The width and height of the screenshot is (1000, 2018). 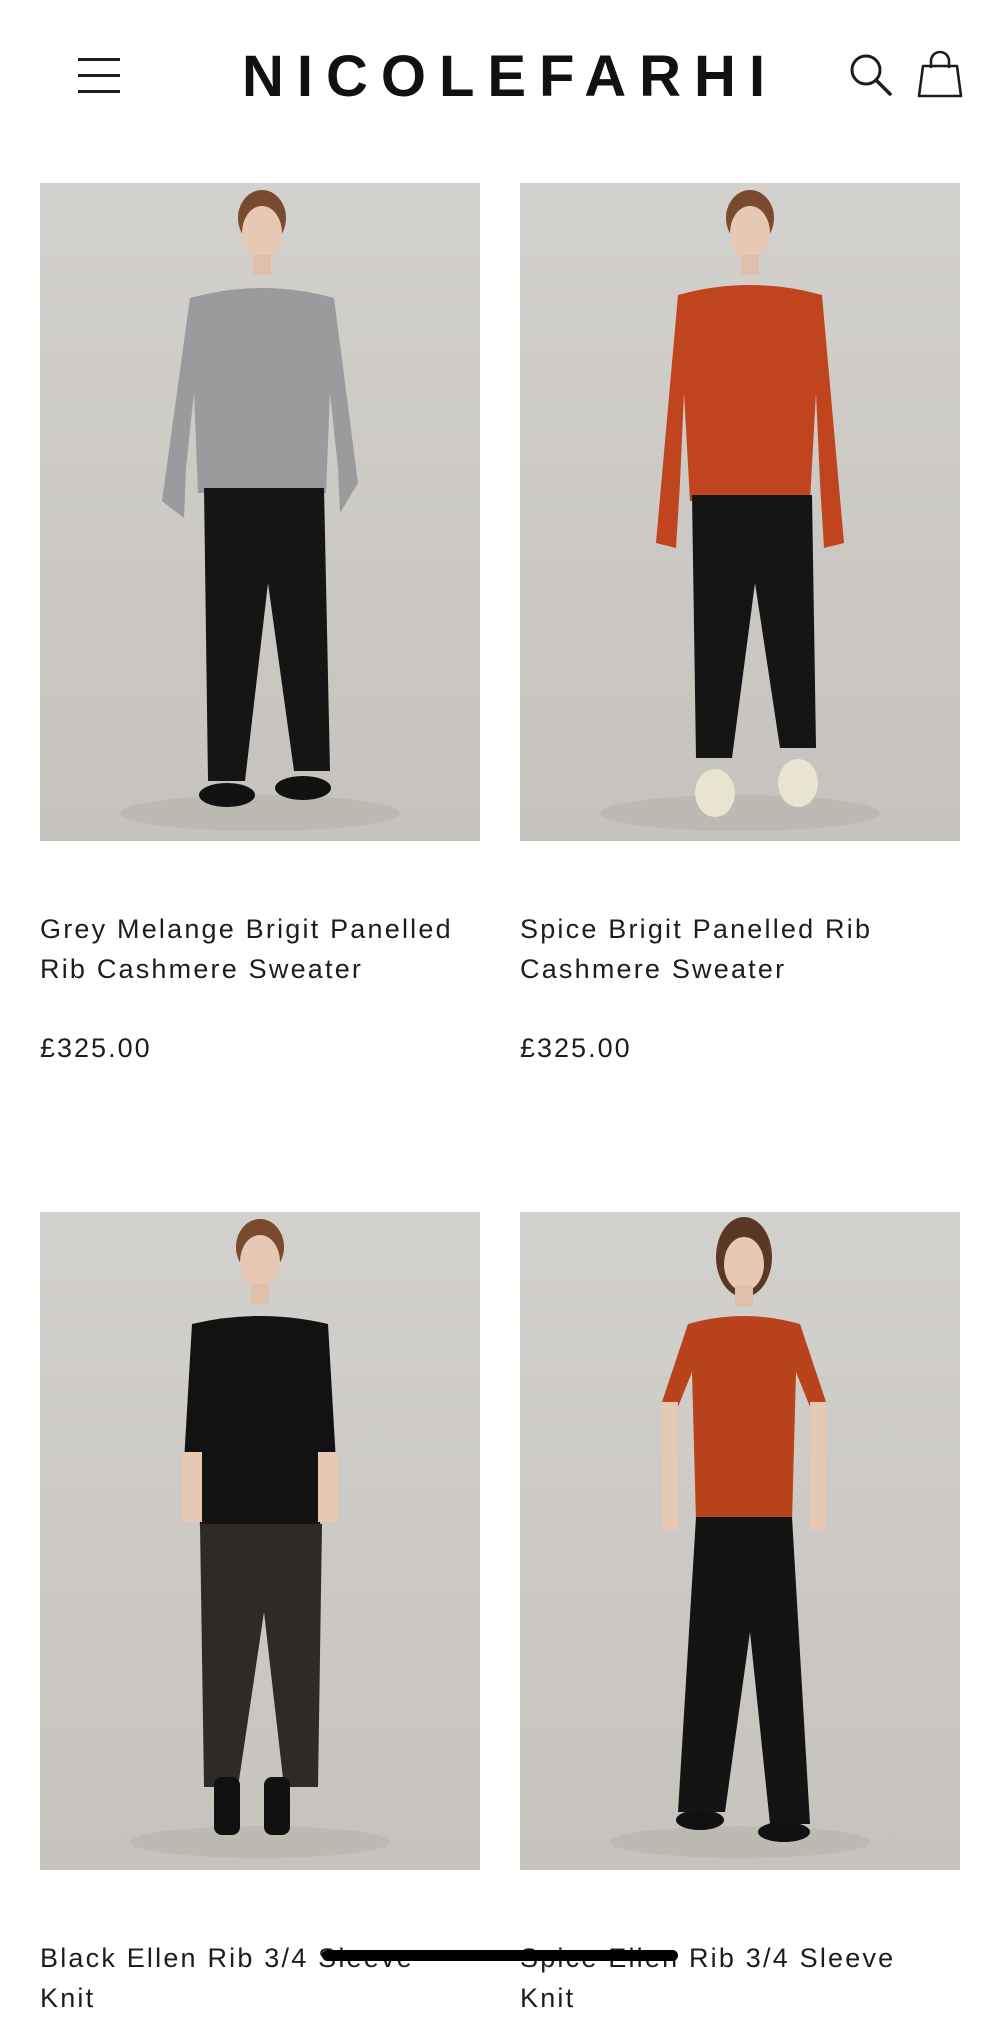 What do you see at coordinates (510, 77) in the screenshot?
I see `brand-logo: NICOLEFARHI` at bounding box center [510, 77].